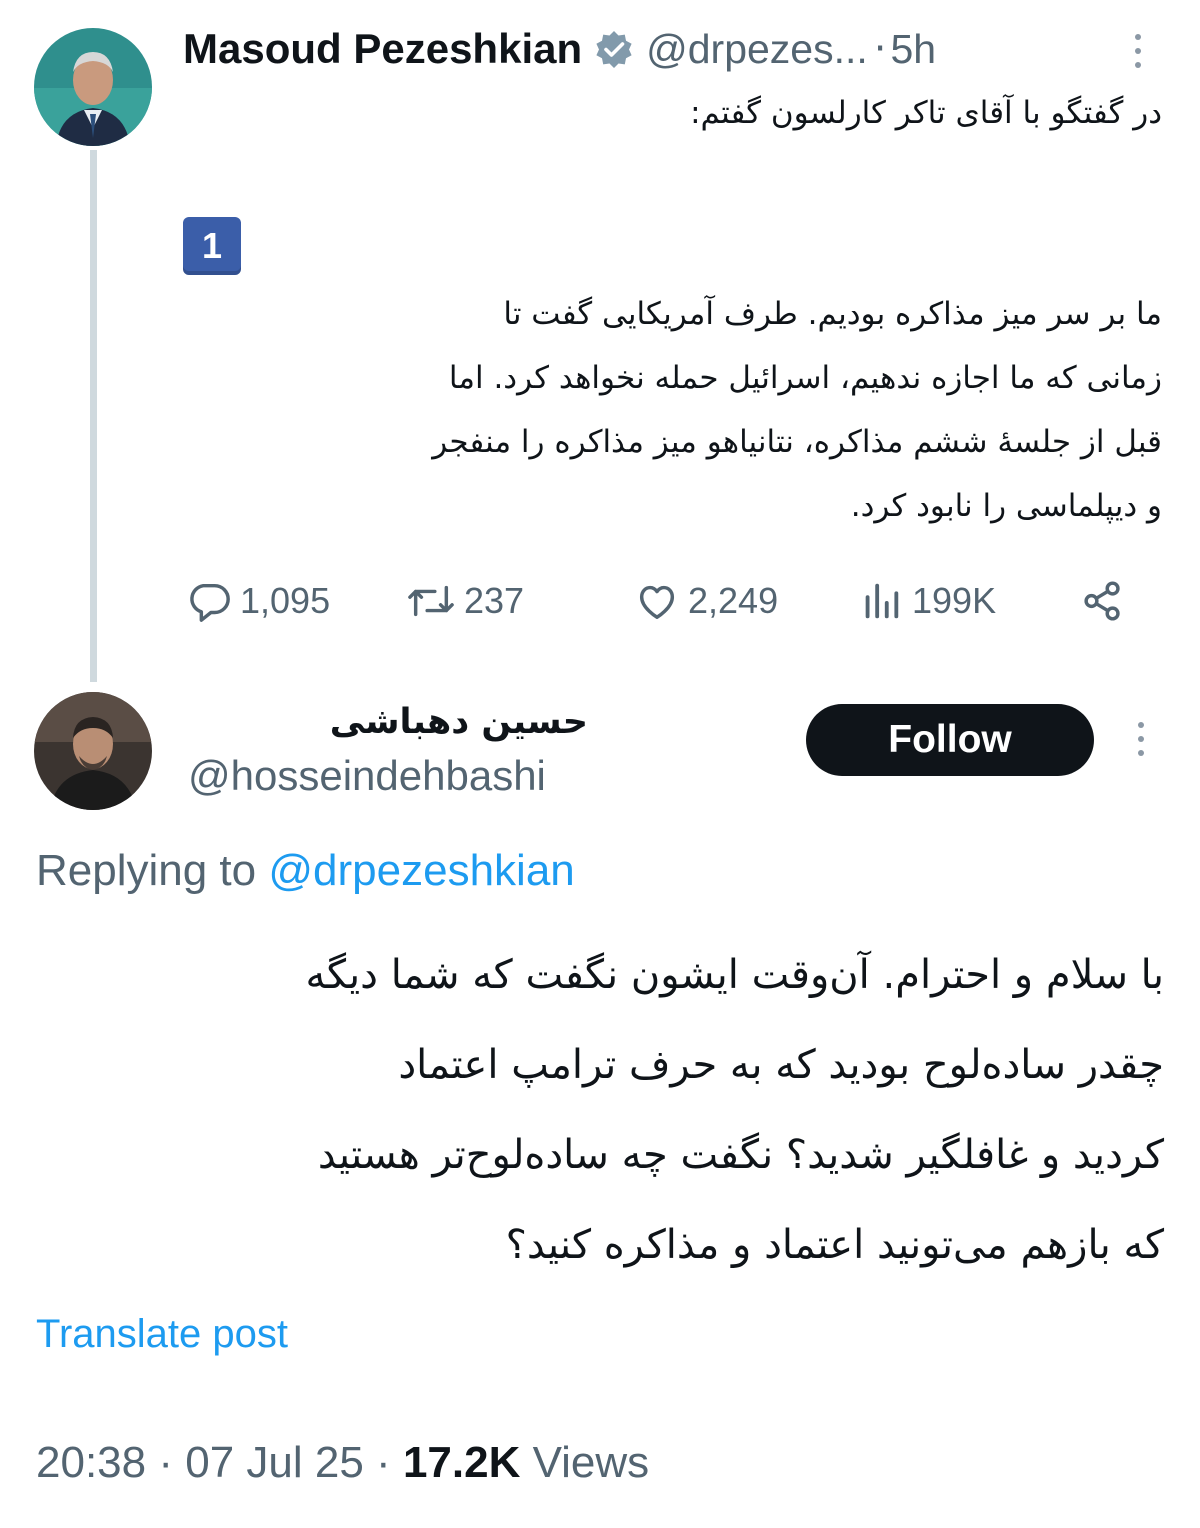 This screenshot has width=1200, height=1528. I want to click on author-name: Masoud Pezeshkian, so click(382, 49).